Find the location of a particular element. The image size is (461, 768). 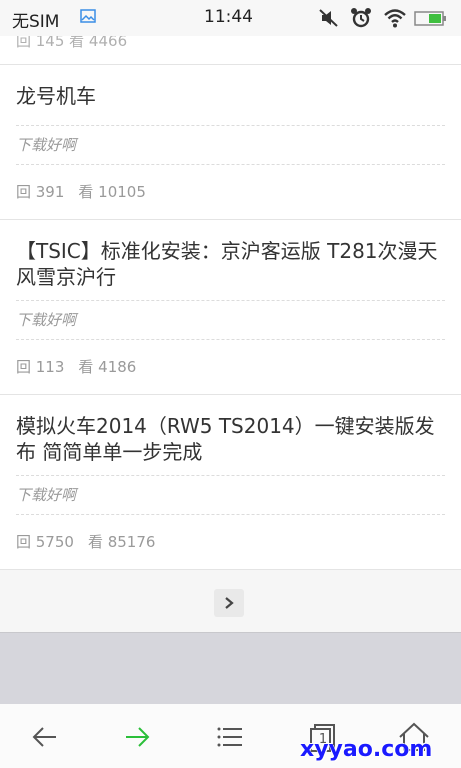

clock: 11:44 is located at coordinates (228, 17).